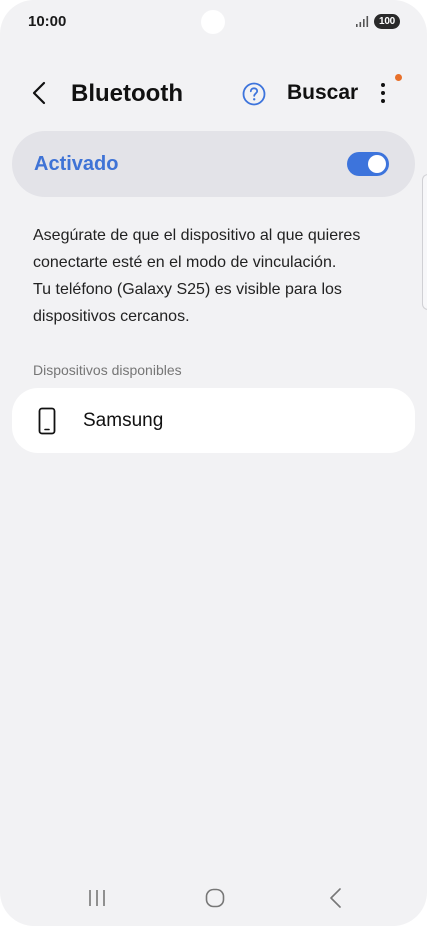 The height and width of the screenshot is (926, 427). I want to click on device-item-samsung: Samsung, so click(213, 420).